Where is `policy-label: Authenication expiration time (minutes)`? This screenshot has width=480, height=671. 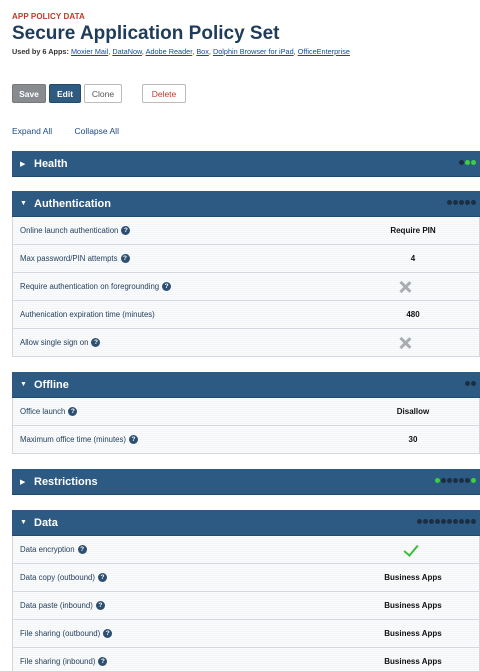
policy-label: Authenication expiration time (minutes) is located at coordinates (87, 314).